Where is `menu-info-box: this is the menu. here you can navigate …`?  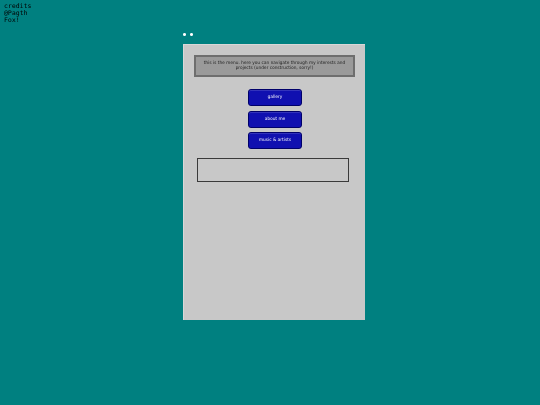
menu-info-box: this is the menu. here you can navigate … is located at coordinates (274, 66).